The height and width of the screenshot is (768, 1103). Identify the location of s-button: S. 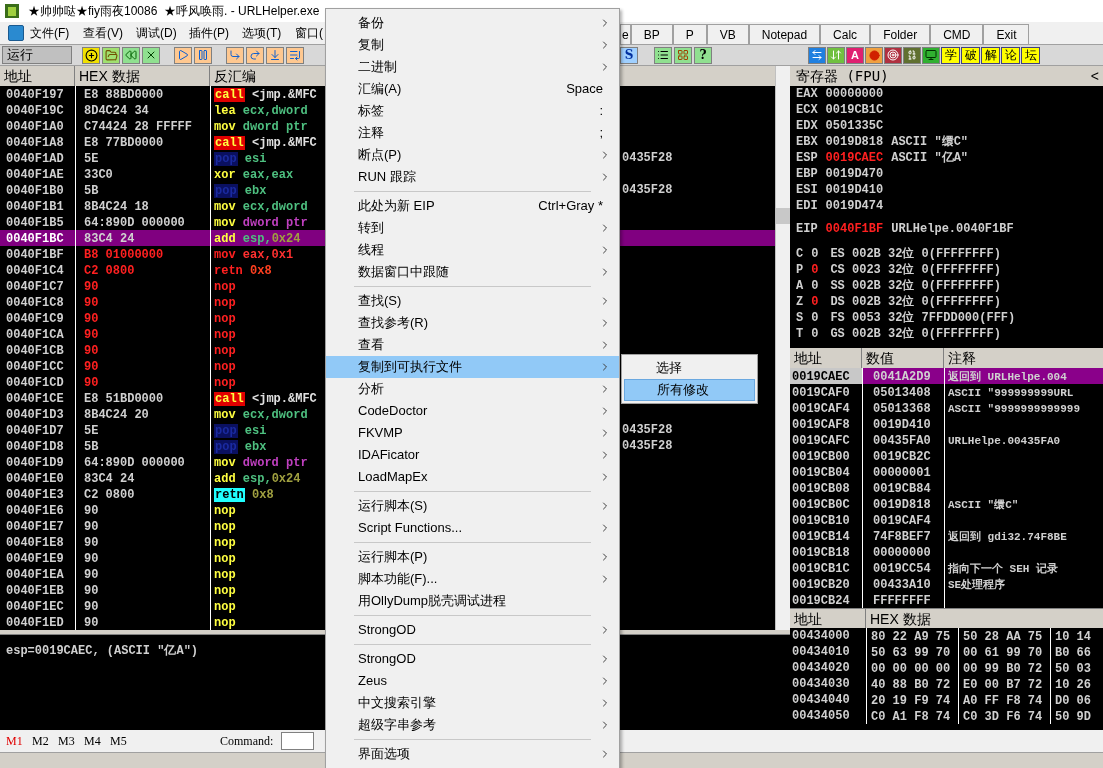
(629, 55).